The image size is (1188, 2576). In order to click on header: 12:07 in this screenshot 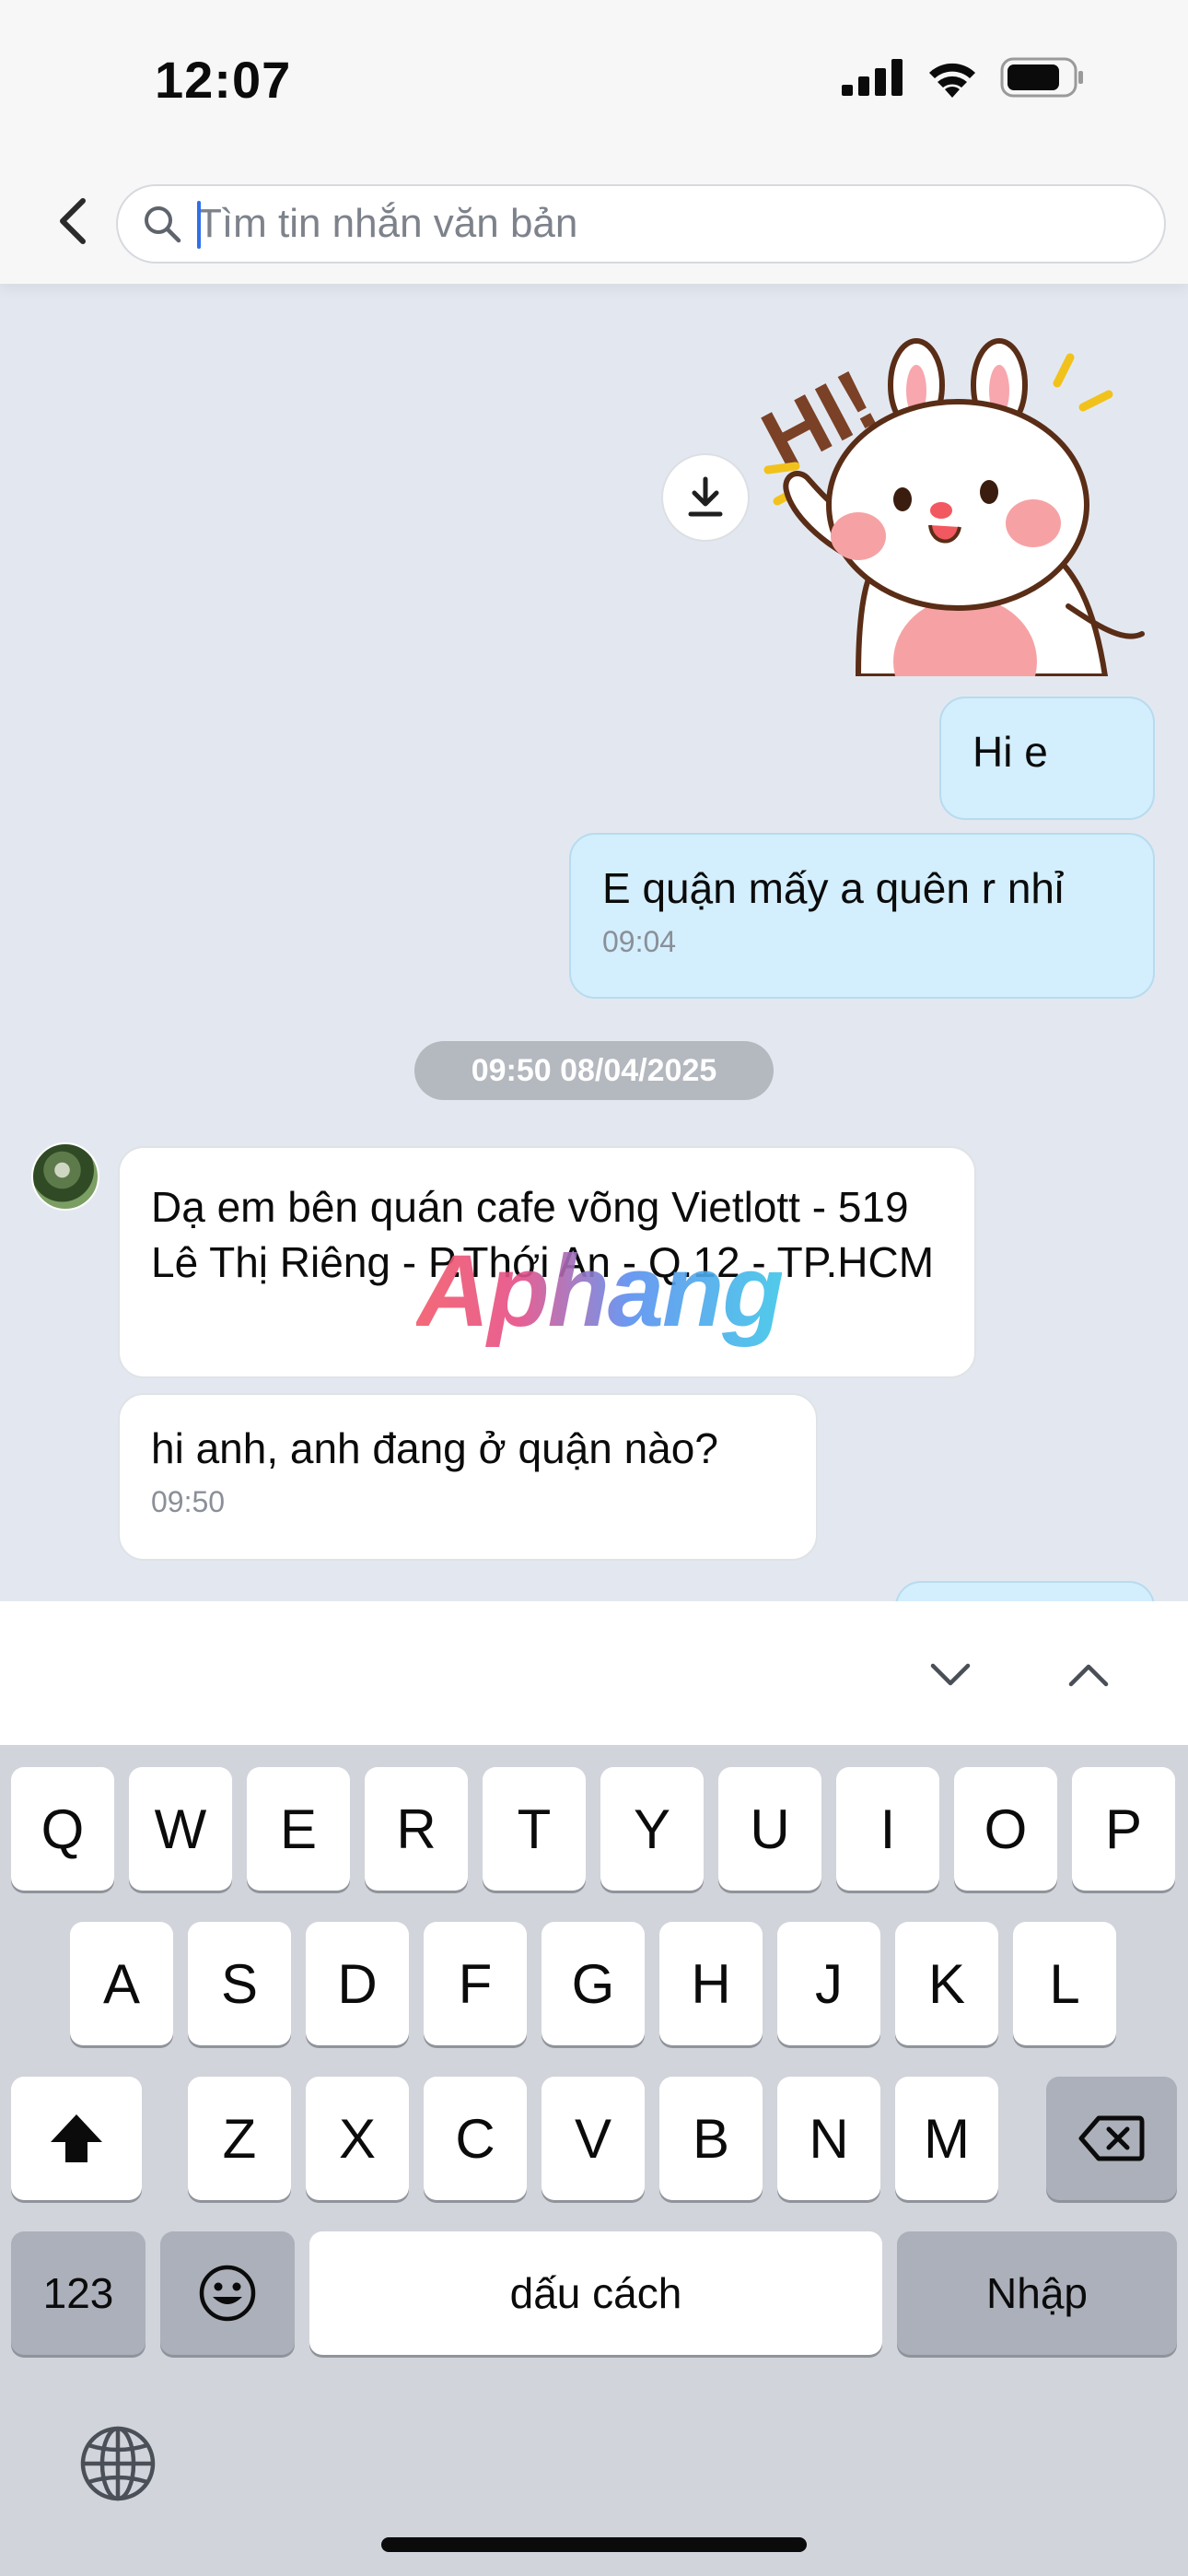, I will do `click(594, 142)`.